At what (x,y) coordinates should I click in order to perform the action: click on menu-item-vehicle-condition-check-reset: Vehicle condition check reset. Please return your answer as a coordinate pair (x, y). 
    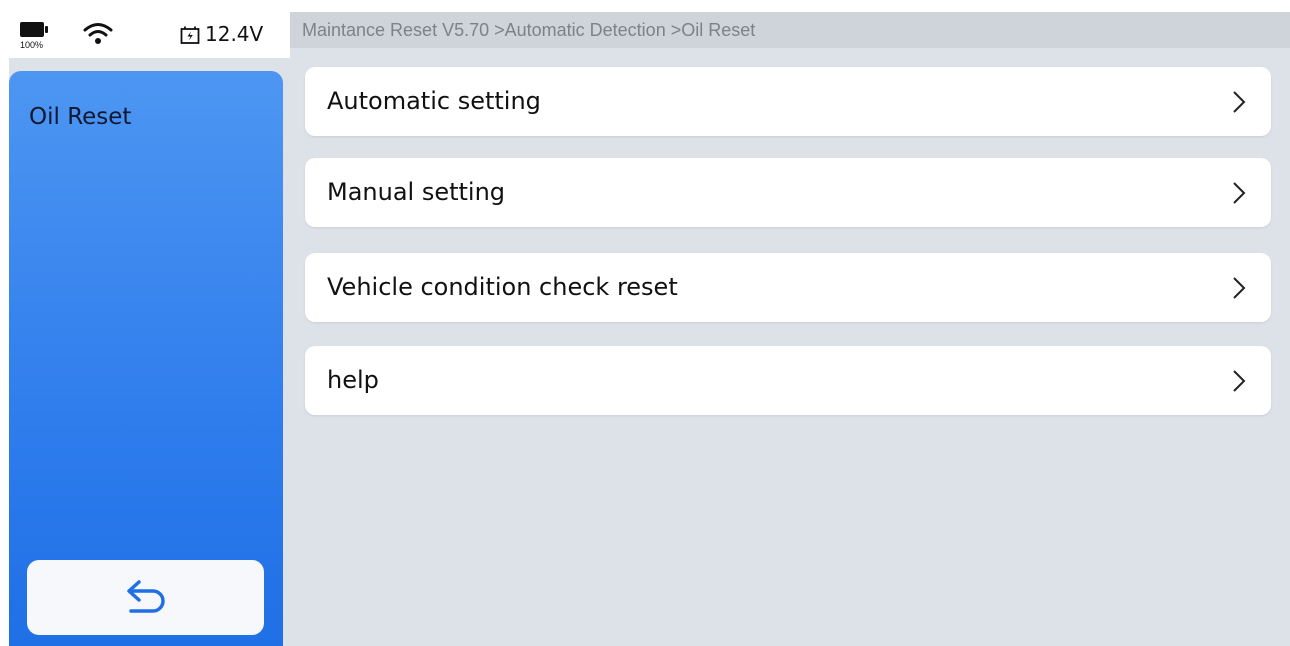
    Looking at the image, I should click on (788, 287).